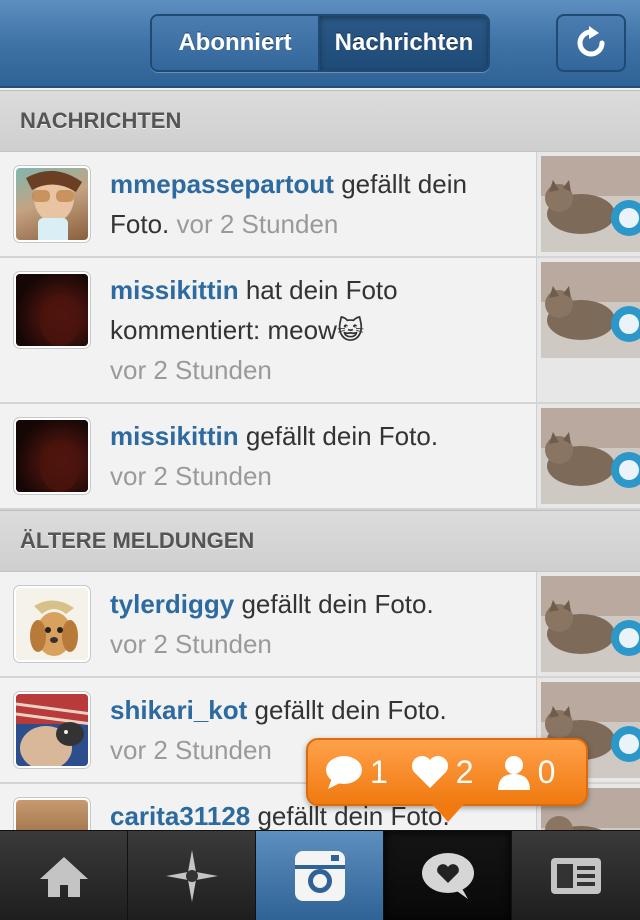 Image resolution: width=640 pixels, height=920 pixels. I want to click on tab-abonniert: Abonniert, so click(236, 43).